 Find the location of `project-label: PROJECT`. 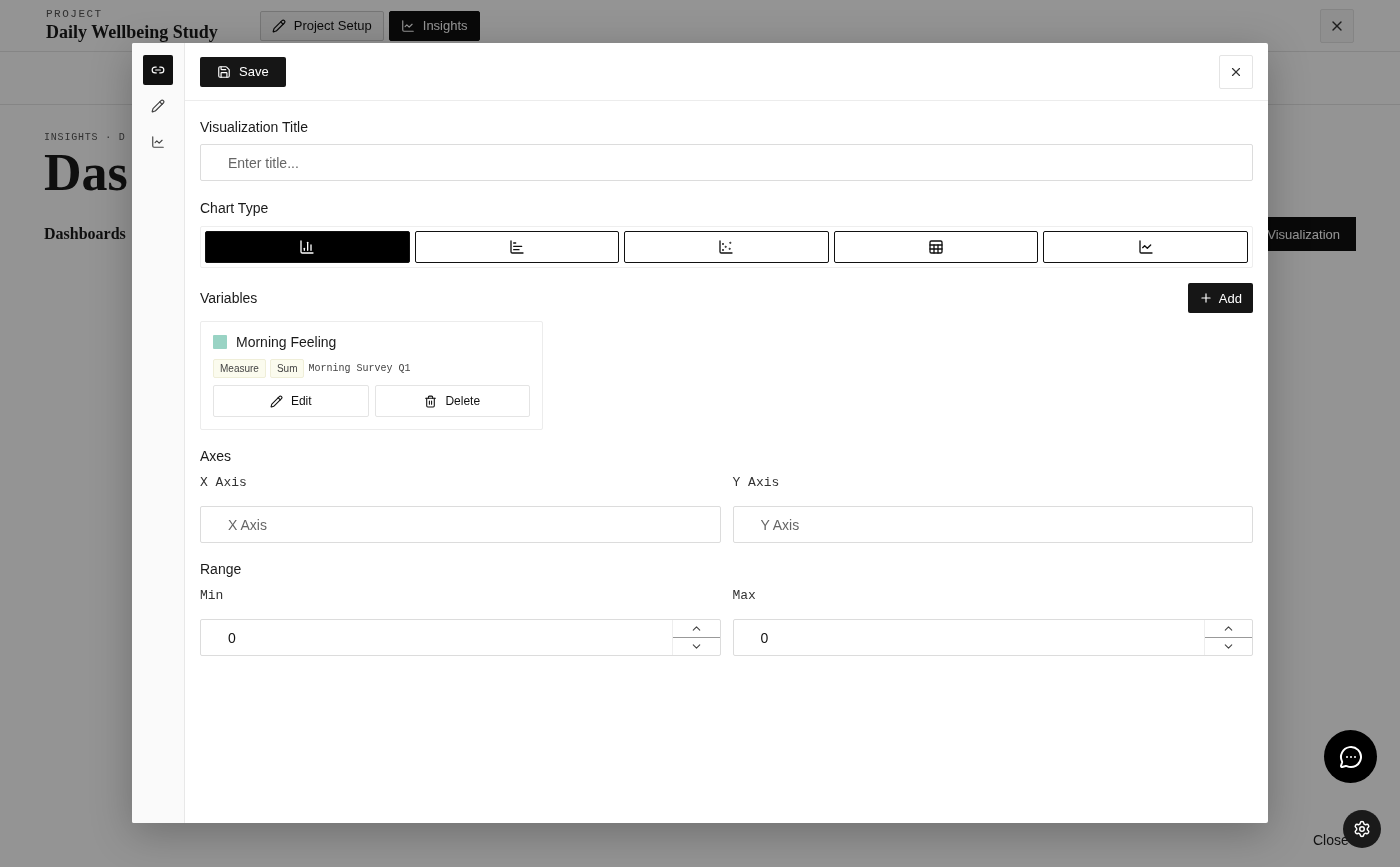

project-label: PROJECT is located at coordinates (75, 14).